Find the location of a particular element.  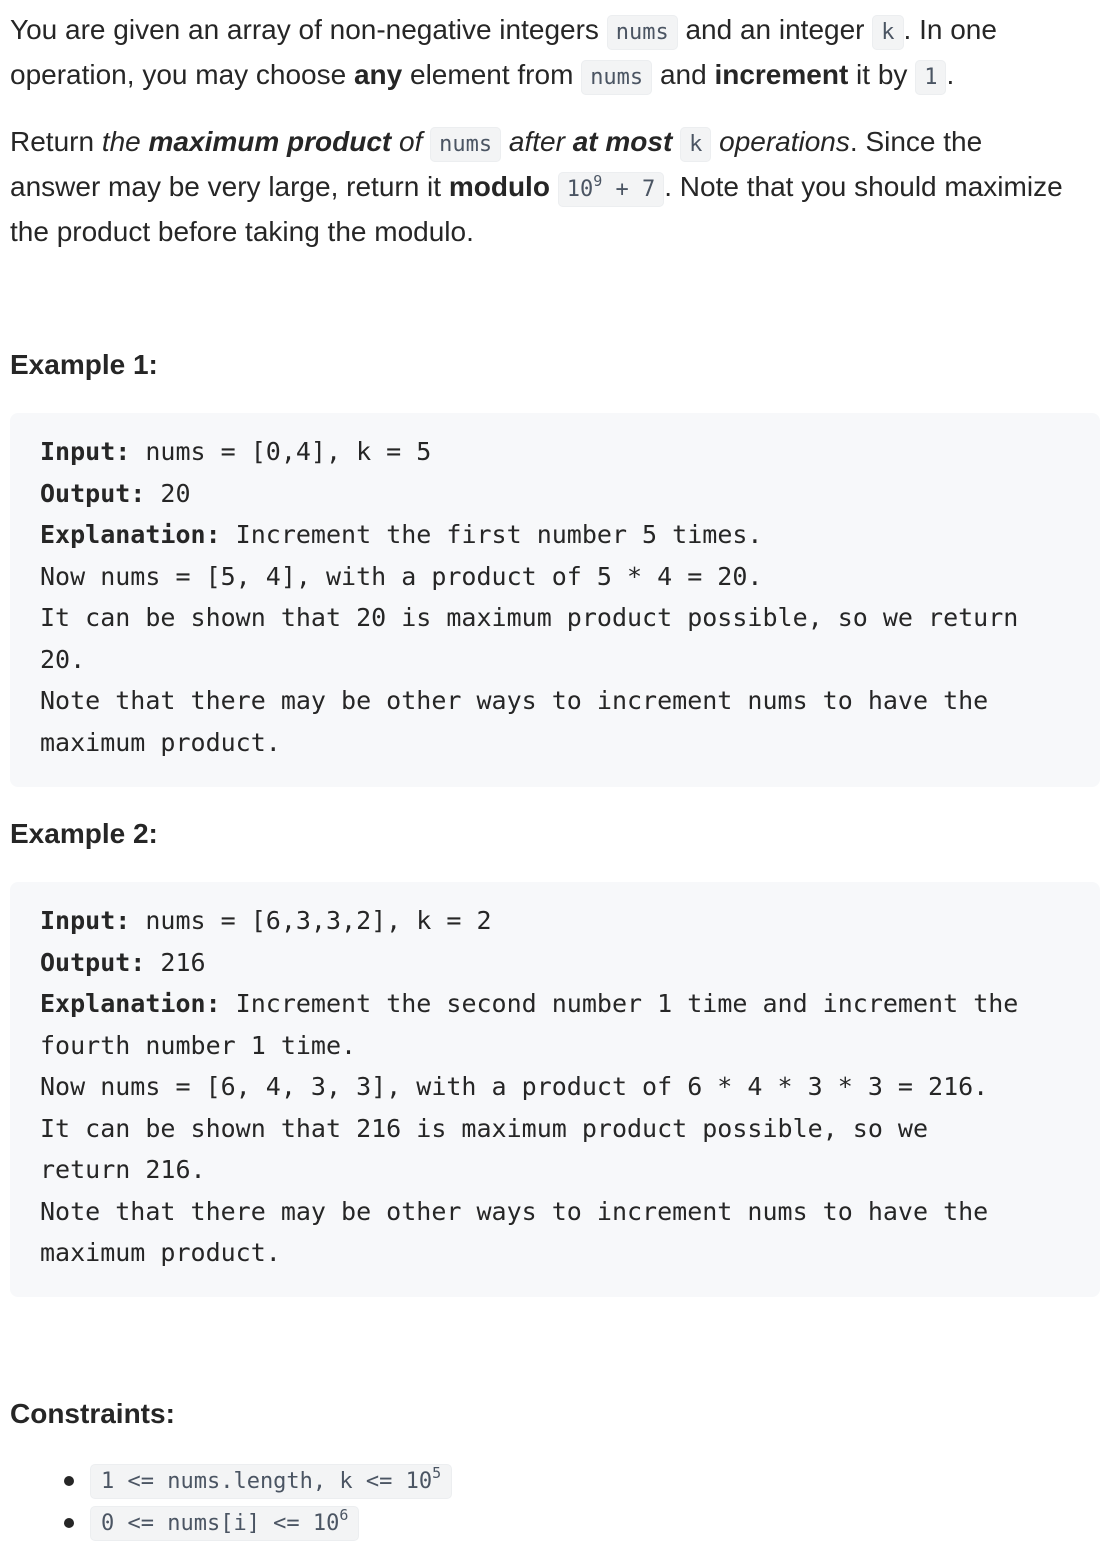

inline-code-modulo: 109 + 7 is located at coordinates (611, 189).